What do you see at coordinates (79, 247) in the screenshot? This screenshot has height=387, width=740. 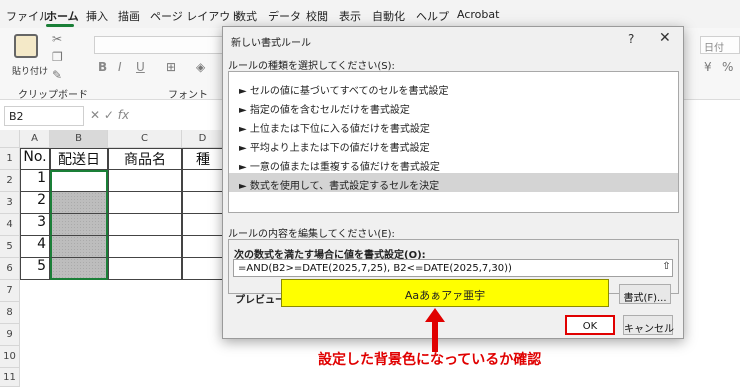 I see `cell-b5` at bounding box center [79, 247].